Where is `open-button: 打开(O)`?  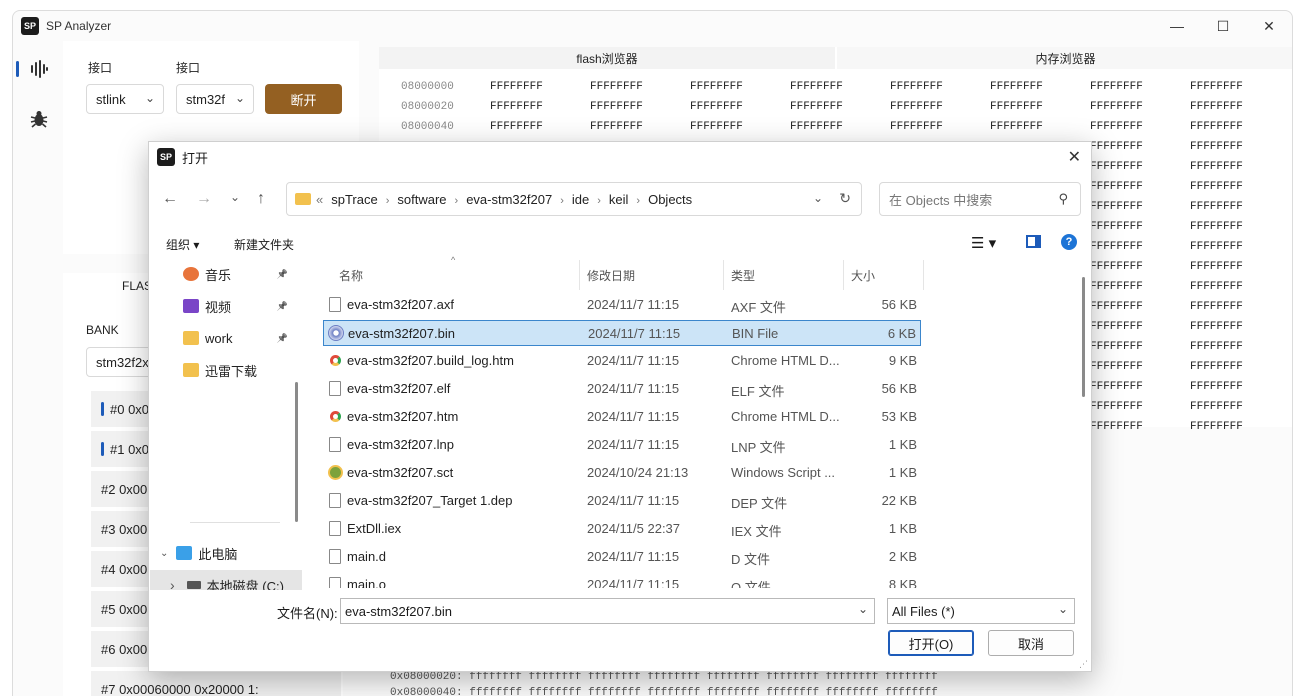 open-button: 打开(O) is located at coordinates (931, 643).